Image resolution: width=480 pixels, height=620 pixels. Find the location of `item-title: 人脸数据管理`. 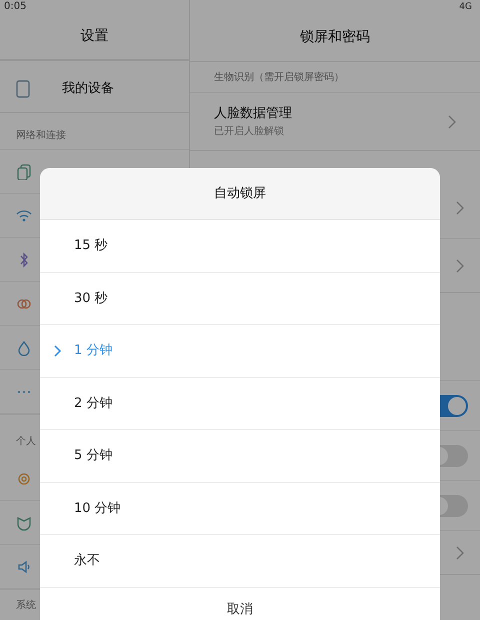

item-title: 人脸数据管理 is located at coordinates (253, 114).